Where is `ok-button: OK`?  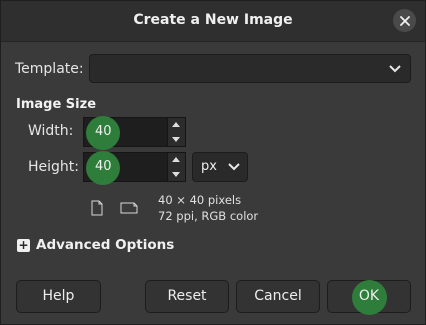
ok-button: OK is located at coordinates (369, 297).